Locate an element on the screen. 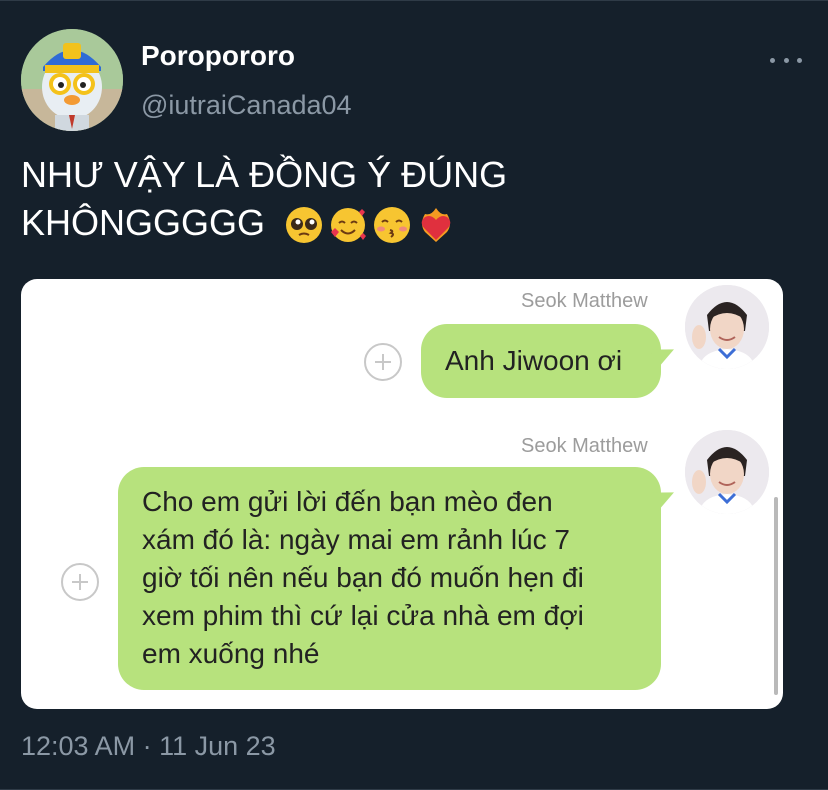  tweet-text-line-1: NHƯ VẬY LÀ ĐỒNG Ý ĐÚNG is located at coordinates (264, 174).